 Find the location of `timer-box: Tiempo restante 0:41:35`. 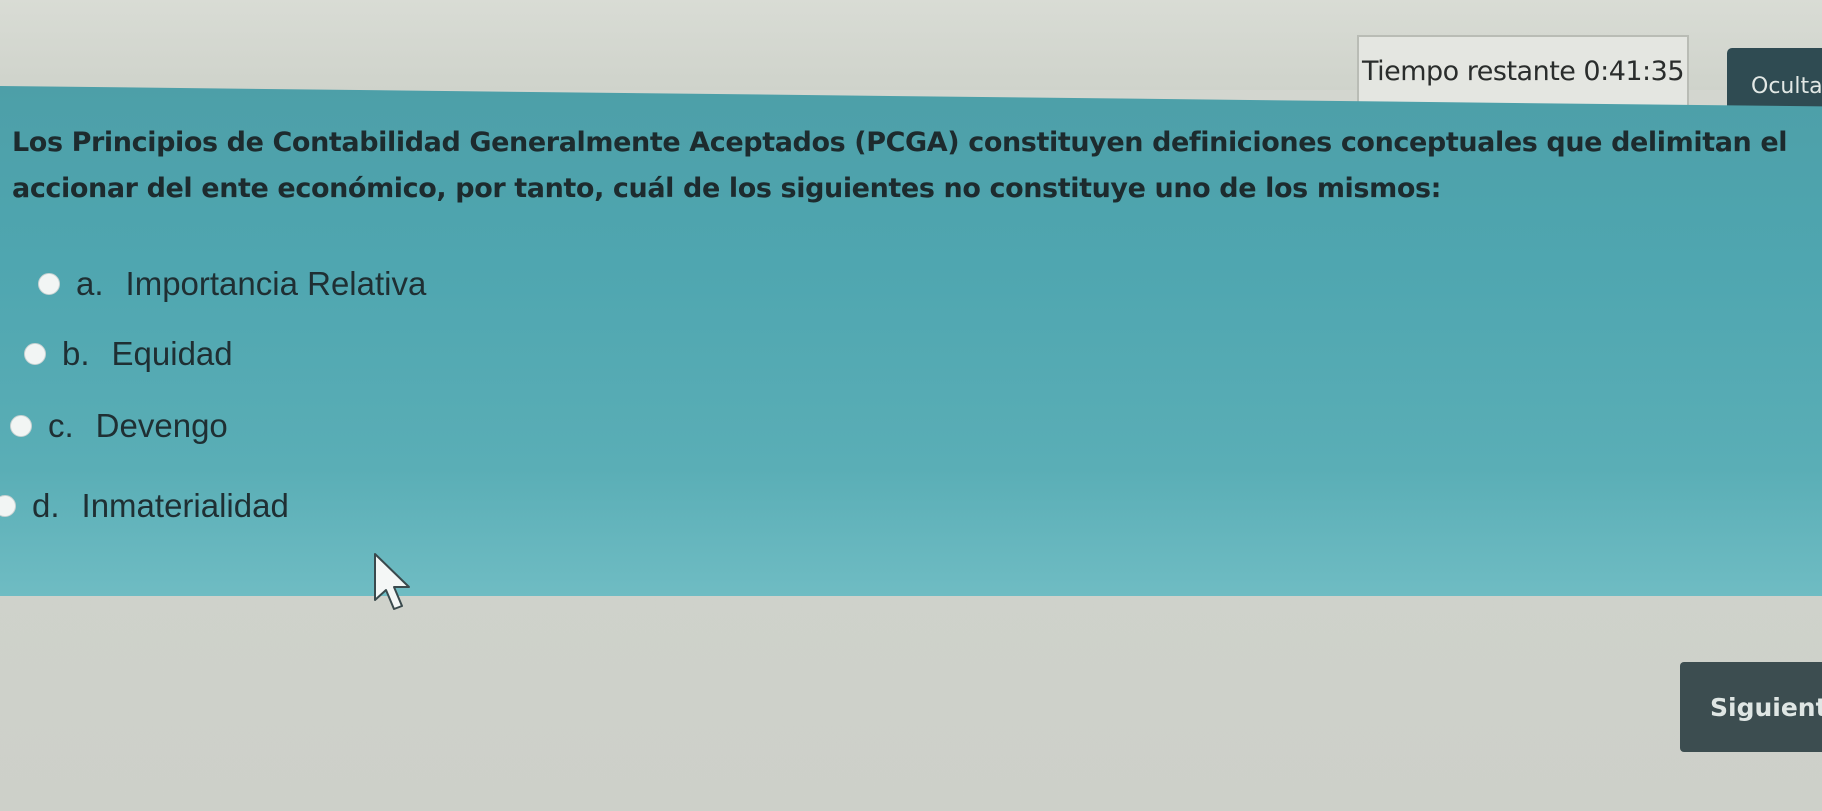

timer-box: Tiempo restante 0:41:35 is located at coordinates (1523, 71).